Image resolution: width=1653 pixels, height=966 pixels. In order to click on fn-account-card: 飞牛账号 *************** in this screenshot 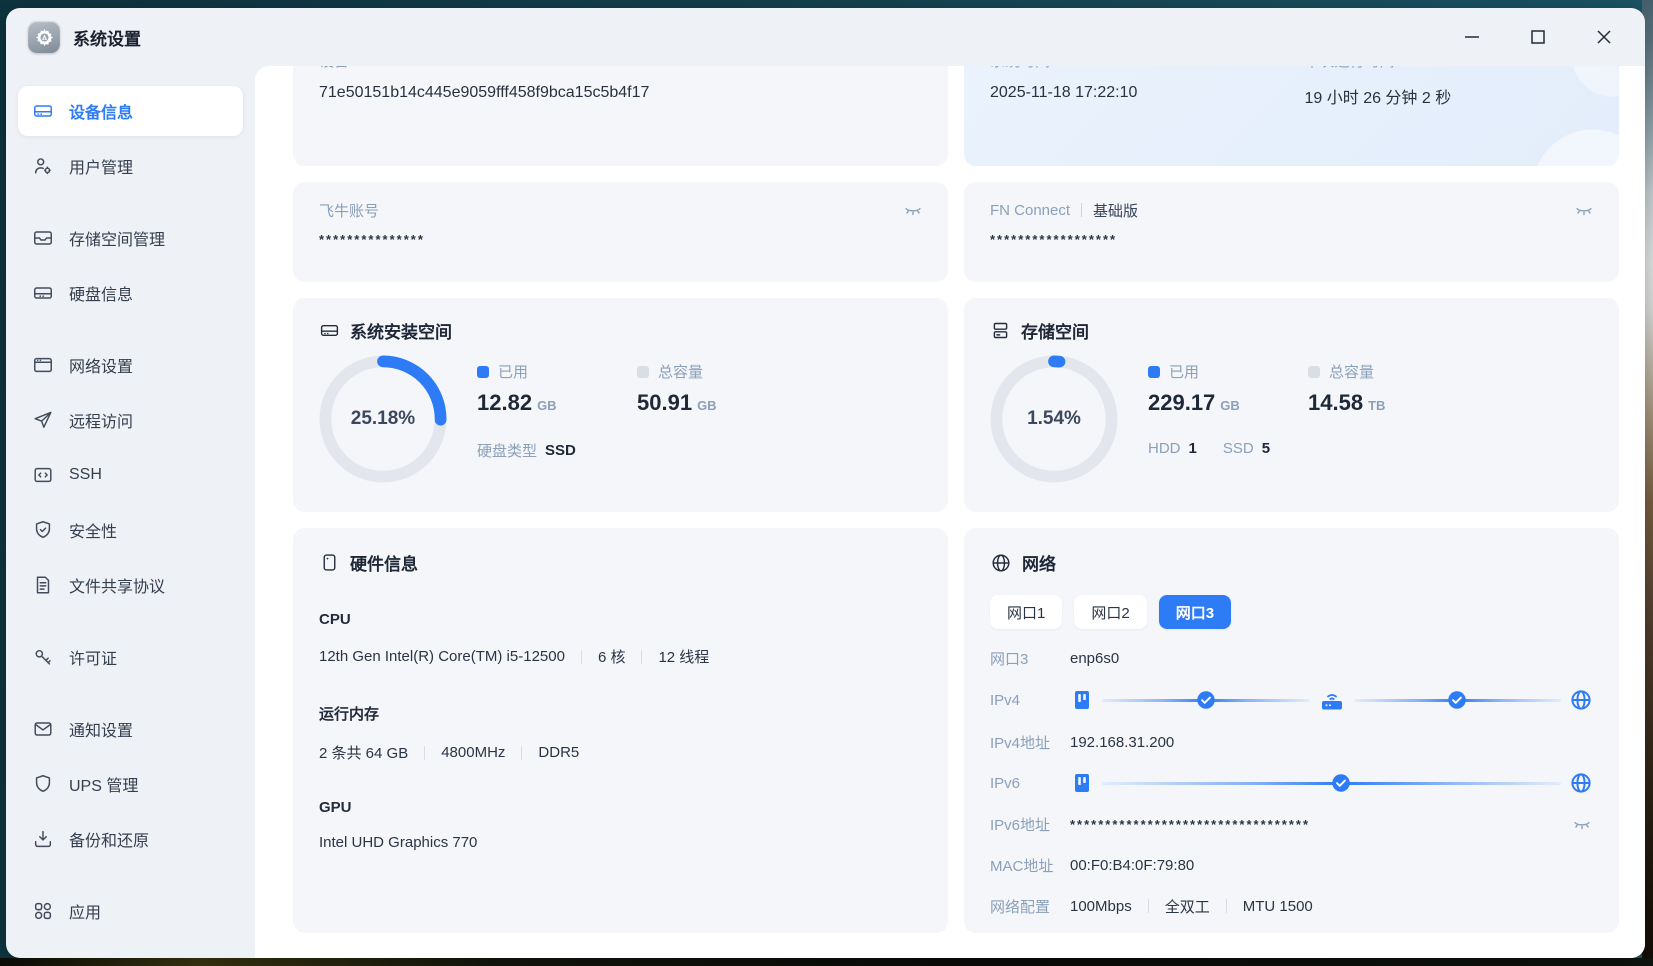, I will do `click(620, 232)`.